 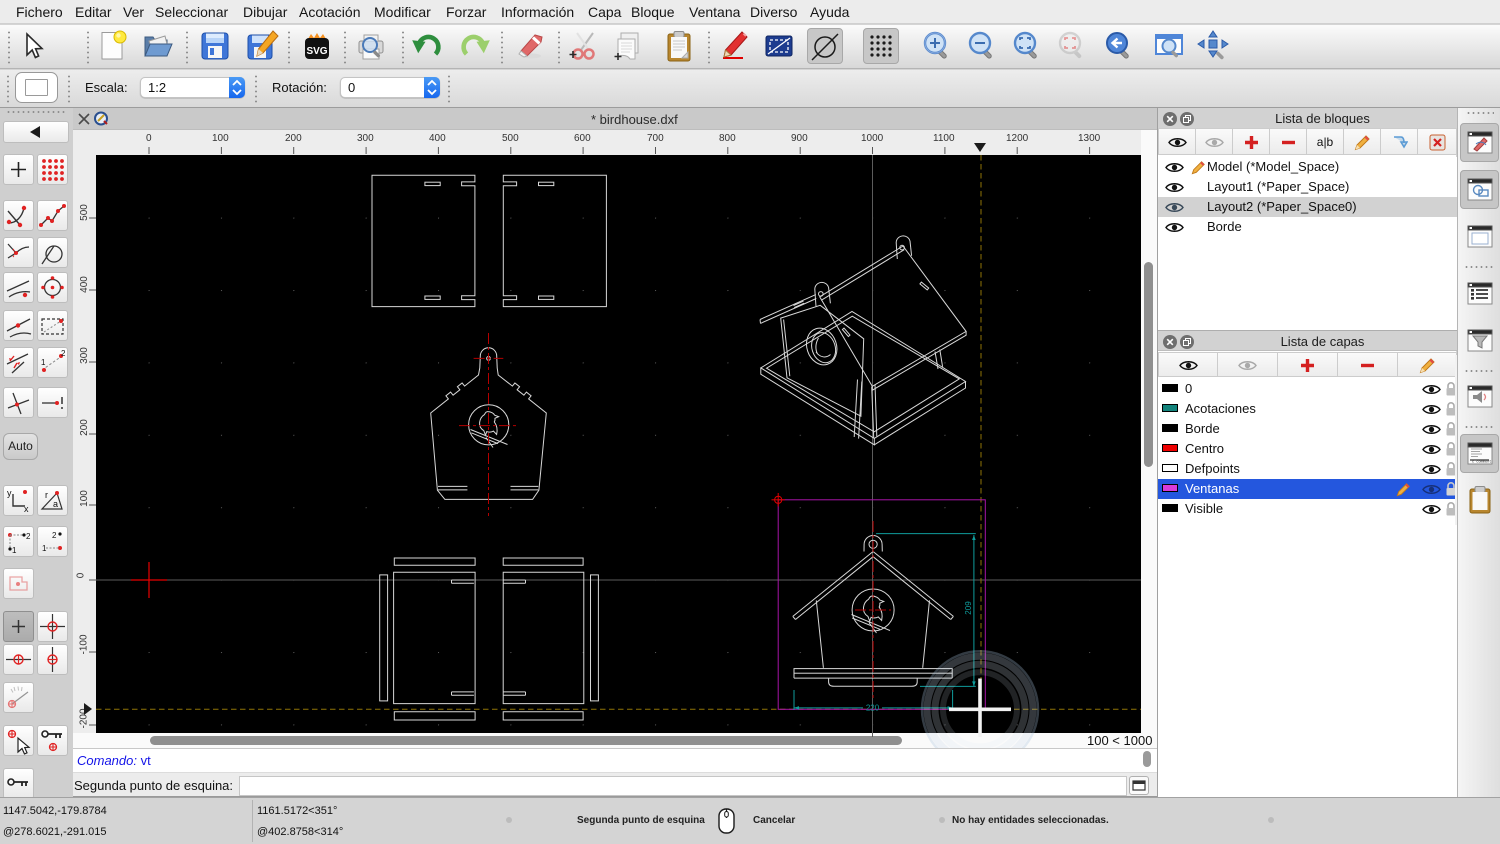 I want to click on svg-text: y, so click(x=9, y=493).